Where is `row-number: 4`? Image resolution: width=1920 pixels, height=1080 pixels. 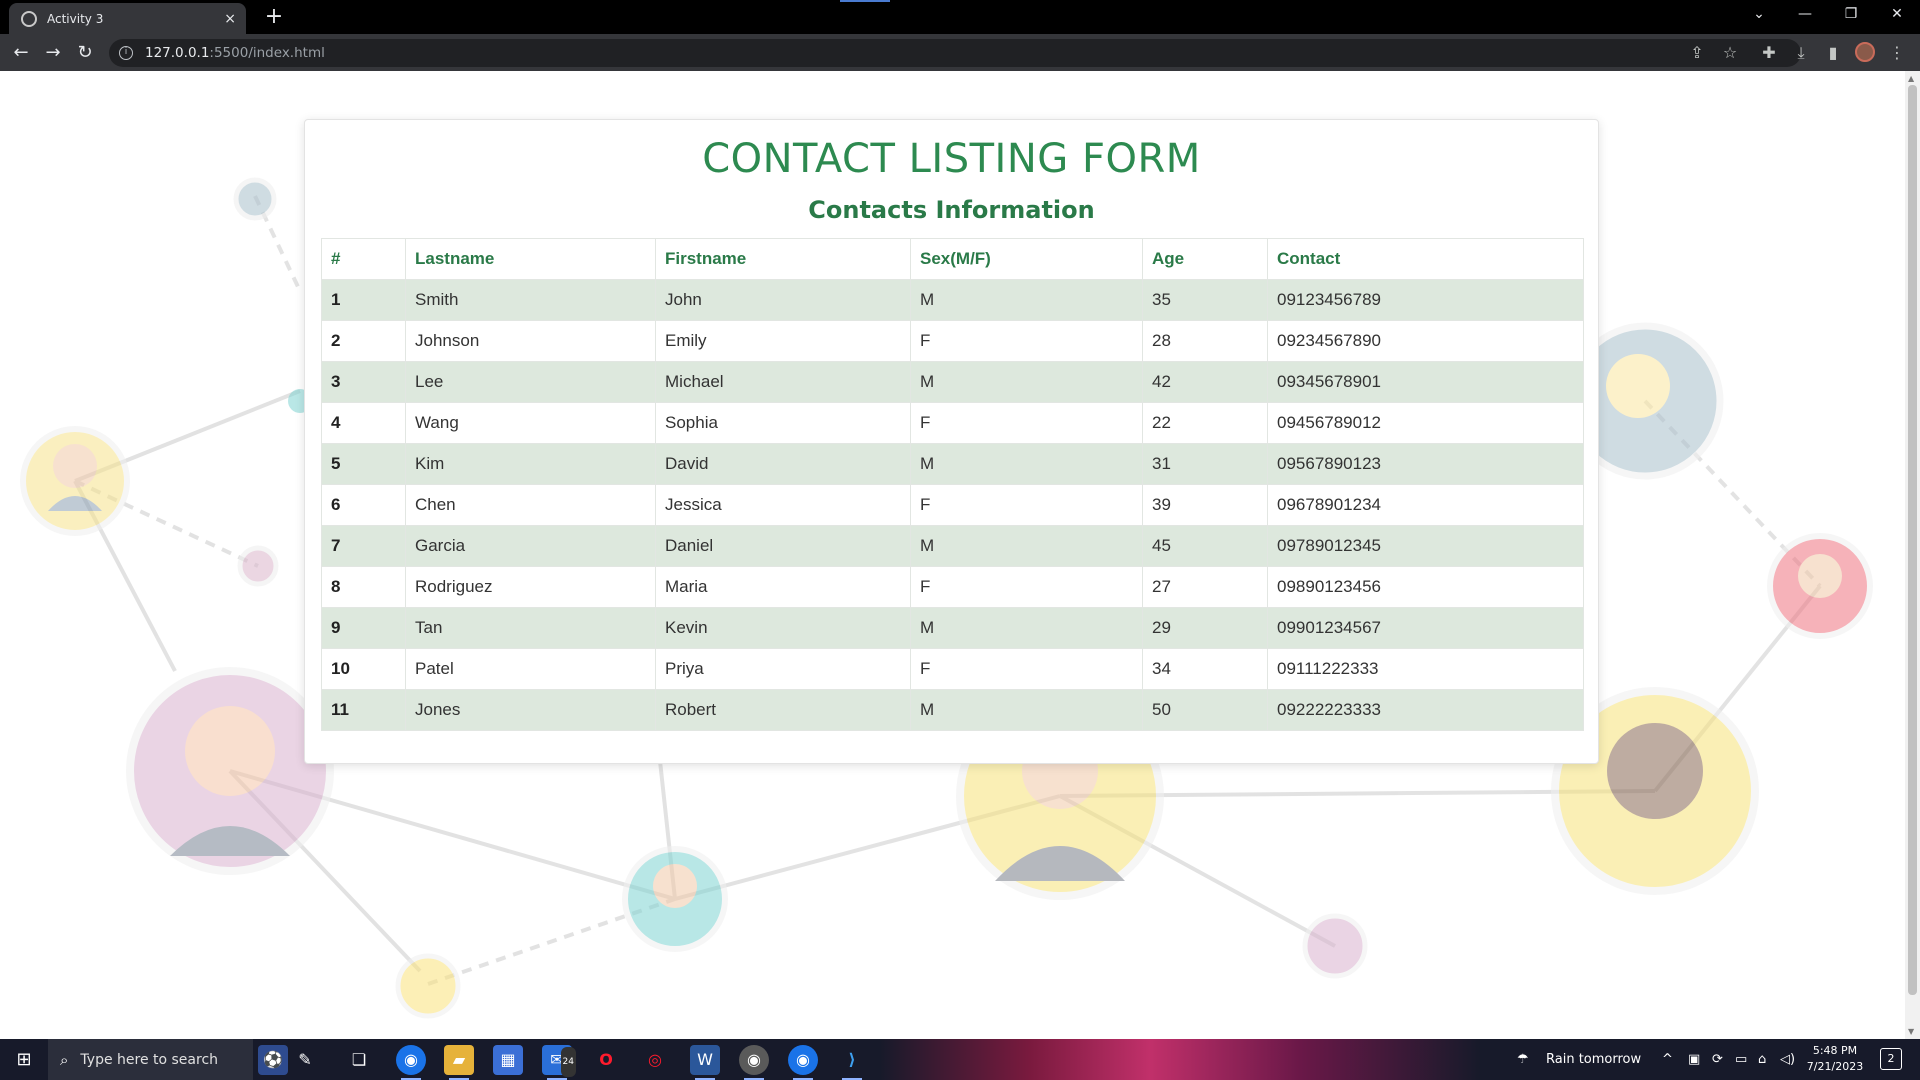 row-number: 4 is located at coordinates (363, 423).